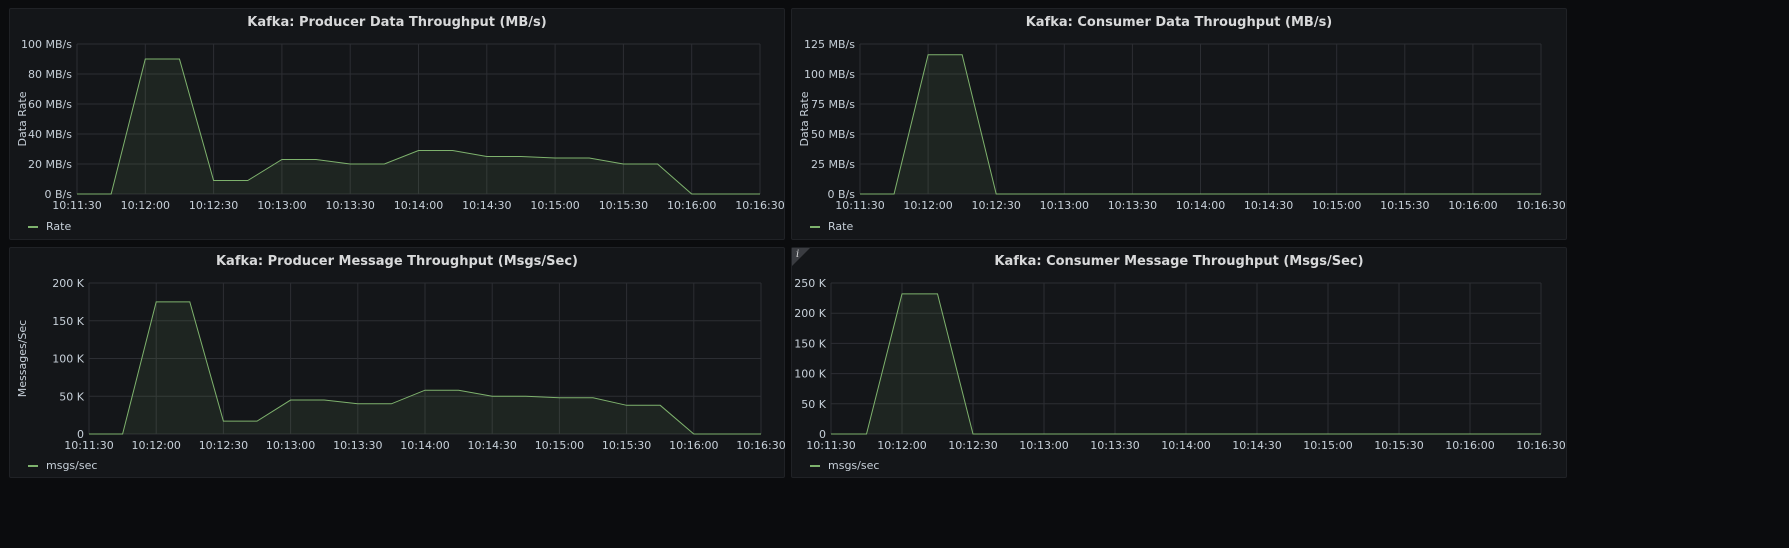 Image resolution: width=1789 pixels, height=548 pixels. I want to click on y-tick-label: 250 K, so click(810, 283).